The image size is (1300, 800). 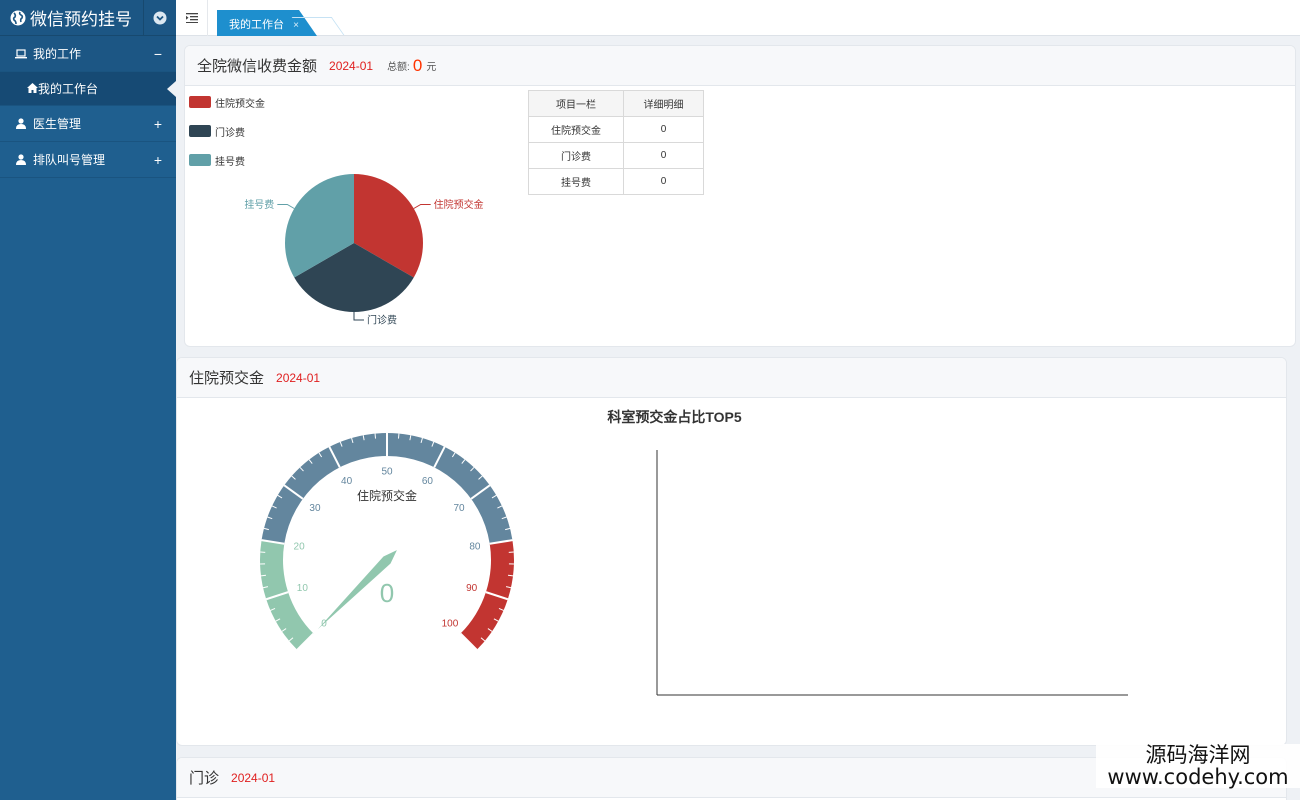 What do you see at coordinates (382, 320) in the screenshot?
I see `pie-label: 门诊费` at bounding box center [382, 320].